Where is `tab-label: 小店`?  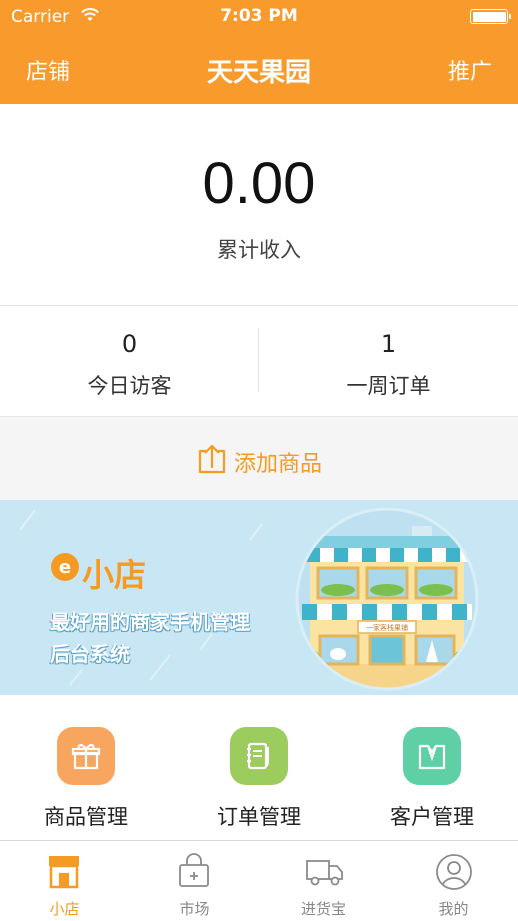 tab-label: 小店 is located at coordinates (64, 909).